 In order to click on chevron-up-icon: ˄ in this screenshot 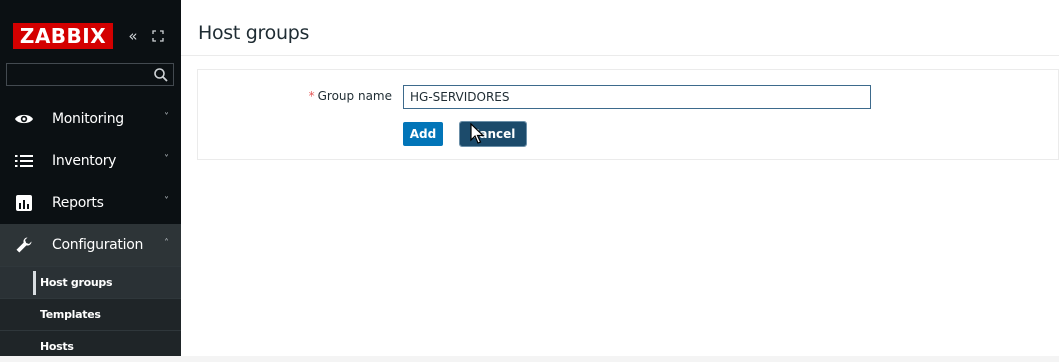, I will do `click(166, 243)`.